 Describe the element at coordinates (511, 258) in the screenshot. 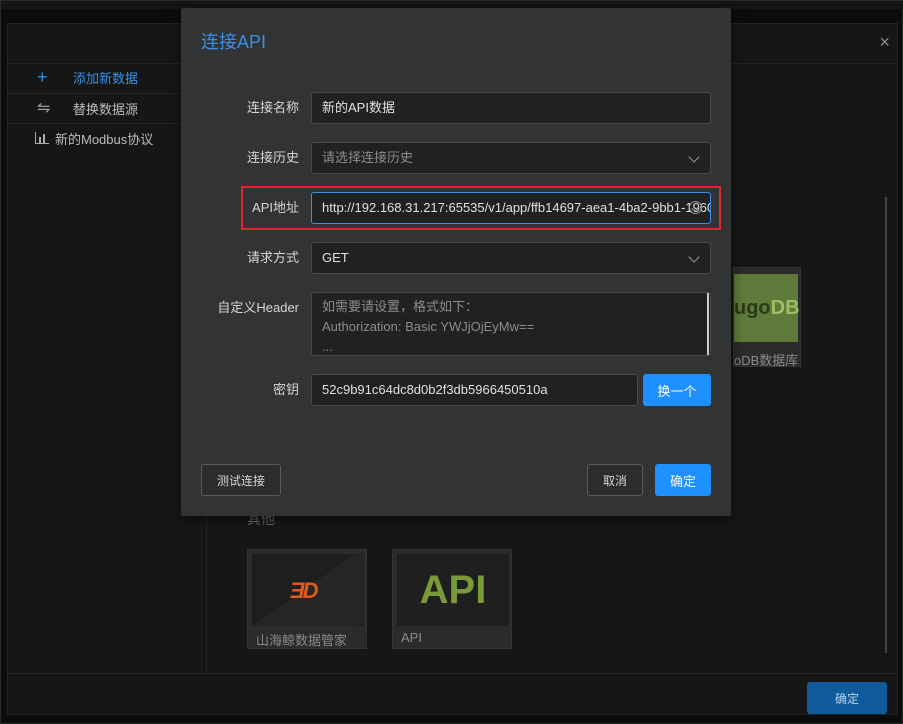

I see `request-method-select: GET` at that location.